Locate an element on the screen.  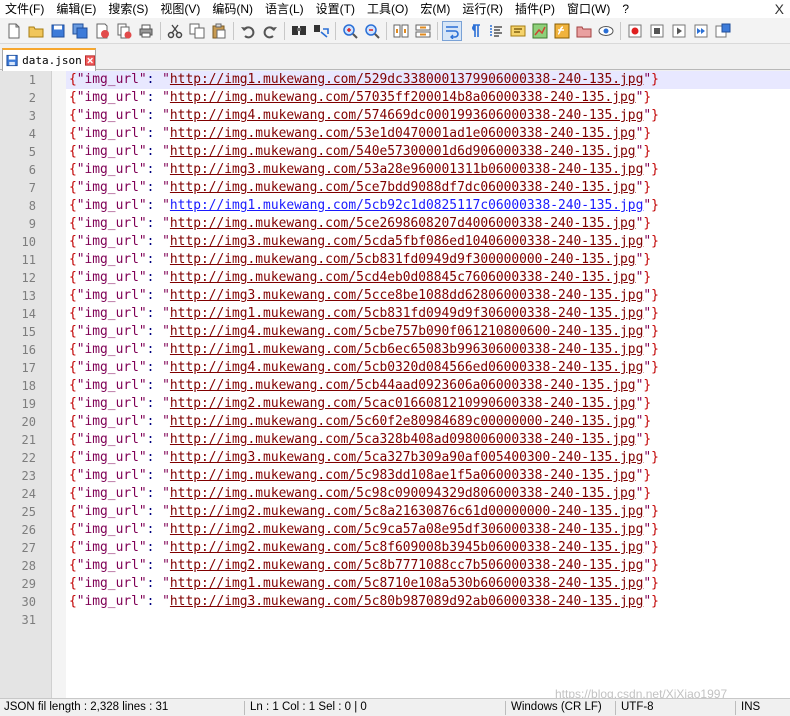
monitor-button is located at coordinates (606, 31).